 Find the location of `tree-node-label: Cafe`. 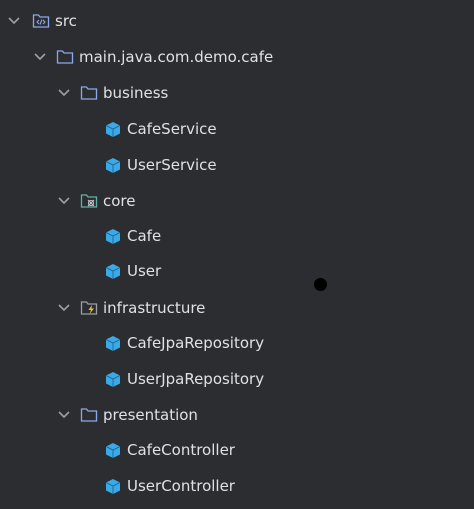

tree-node-label: Cafe is located at coordinates (144, 236).